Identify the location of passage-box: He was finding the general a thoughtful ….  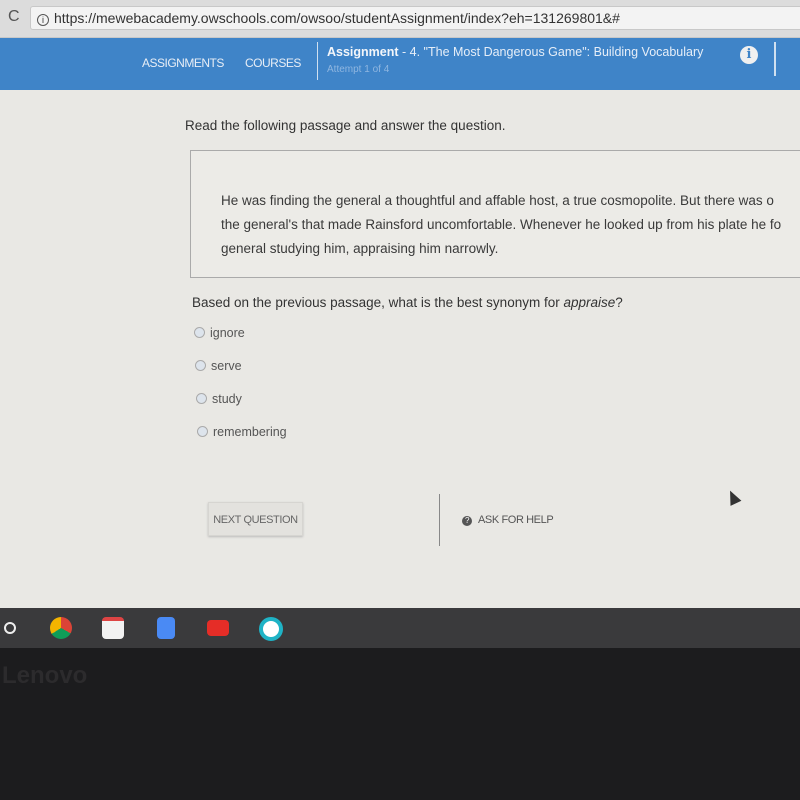
(495, 214).